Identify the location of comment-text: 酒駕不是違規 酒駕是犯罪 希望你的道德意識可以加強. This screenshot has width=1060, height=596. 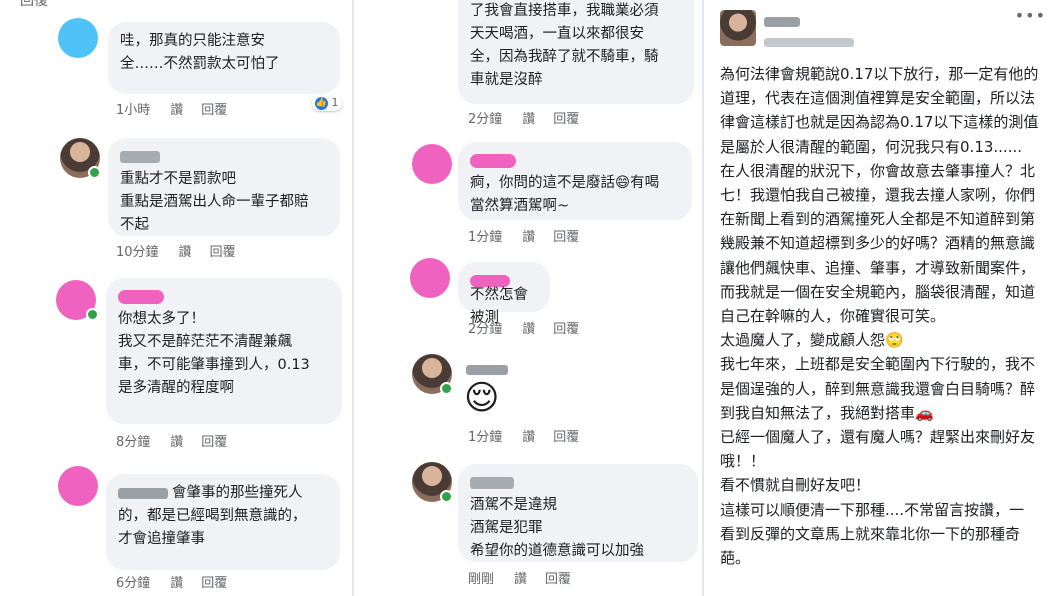
(557, 528).